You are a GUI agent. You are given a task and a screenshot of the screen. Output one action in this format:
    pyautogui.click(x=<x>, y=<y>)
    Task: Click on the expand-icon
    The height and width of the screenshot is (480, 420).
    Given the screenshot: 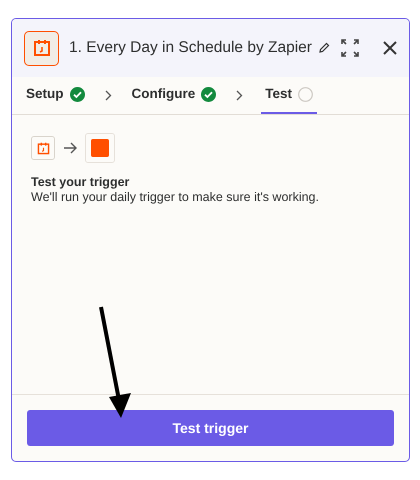 What is the action you would take?
    pyautogui.click(x=350, y=48)
    